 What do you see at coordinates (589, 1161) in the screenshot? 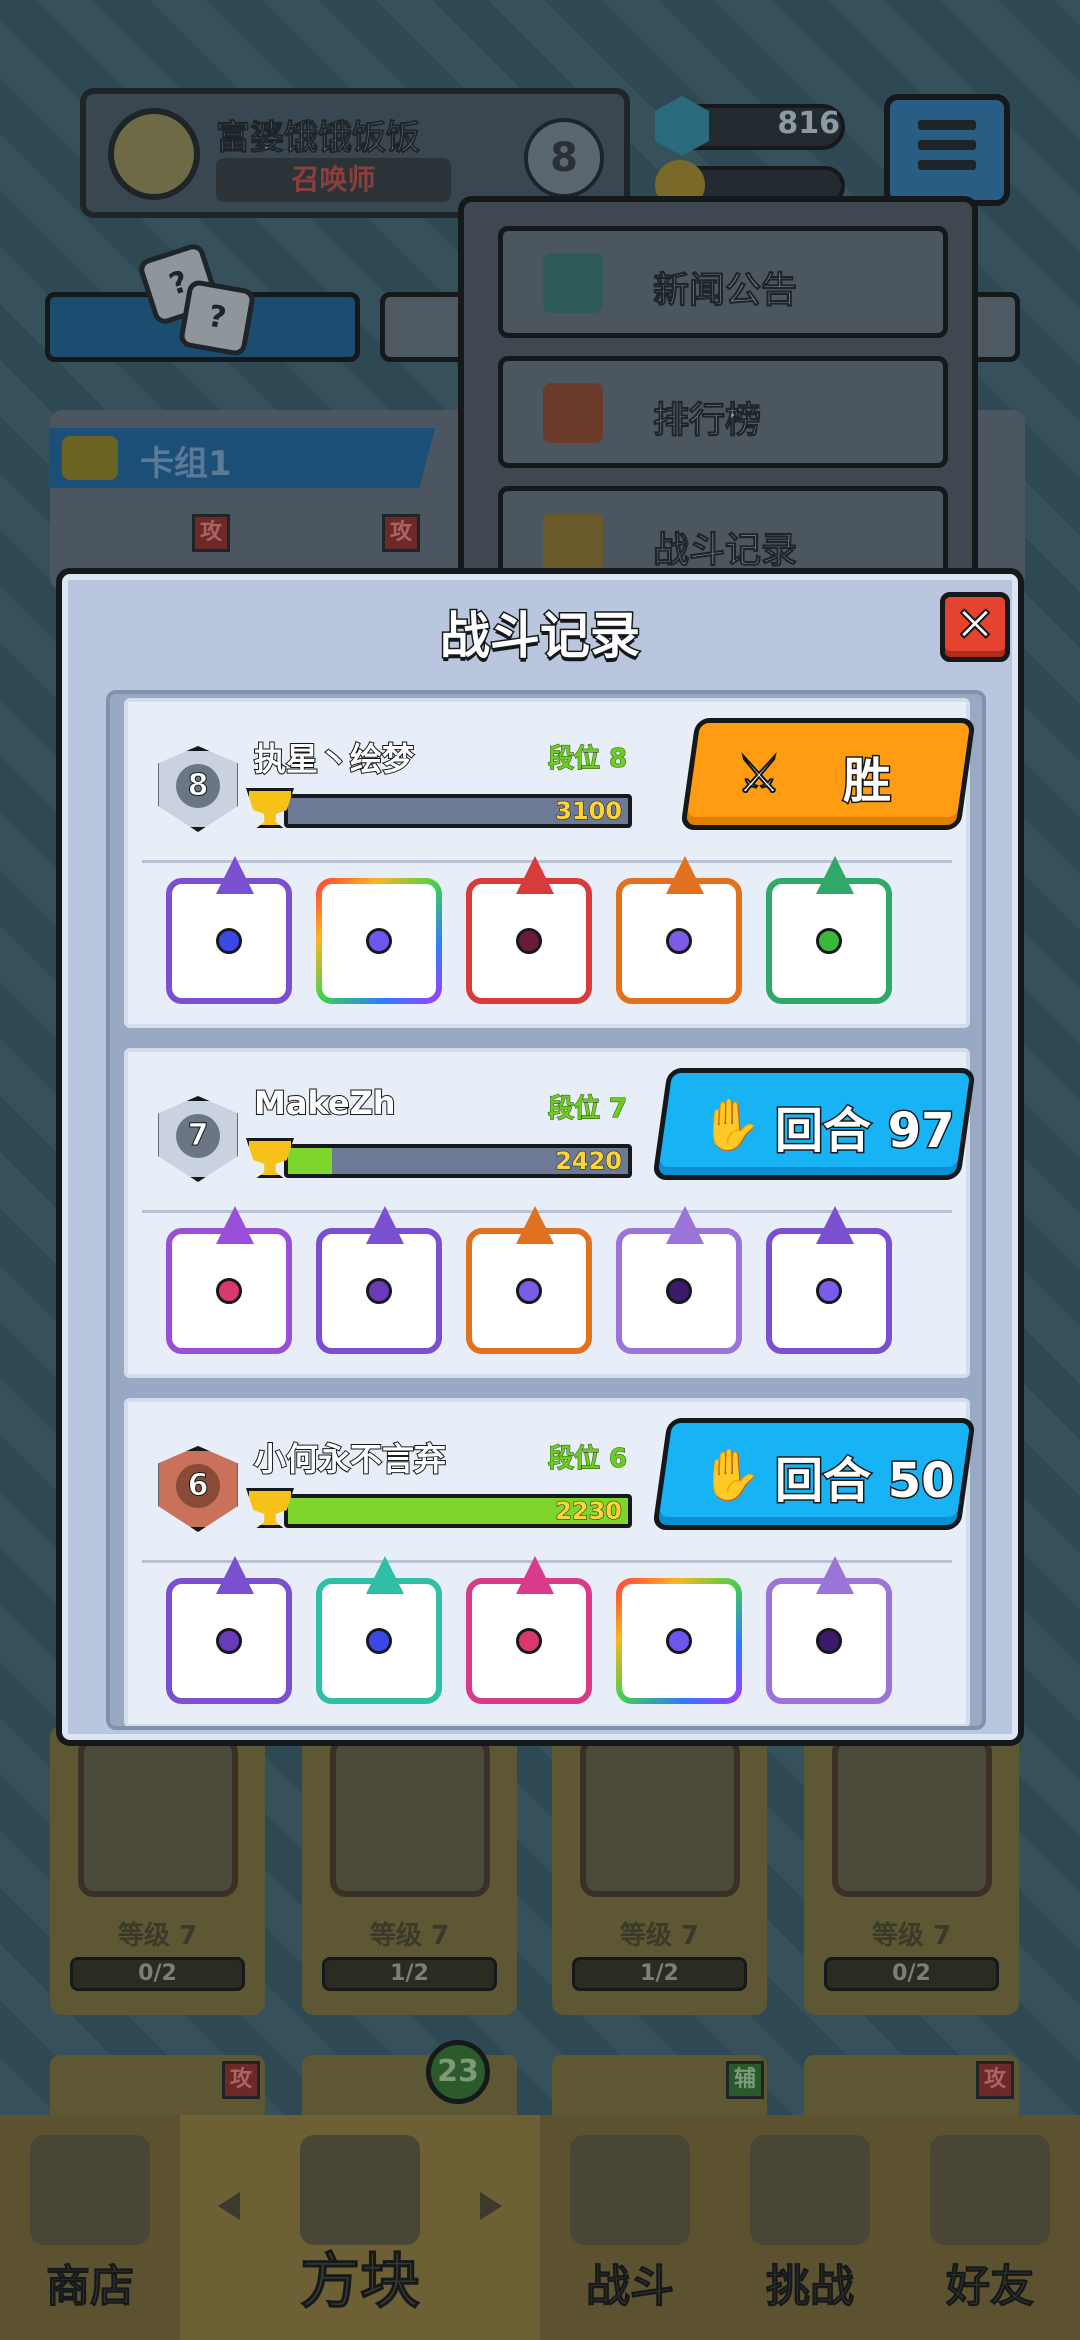
I see `trophy-value: 2420` at bounding box center [589, 1161].